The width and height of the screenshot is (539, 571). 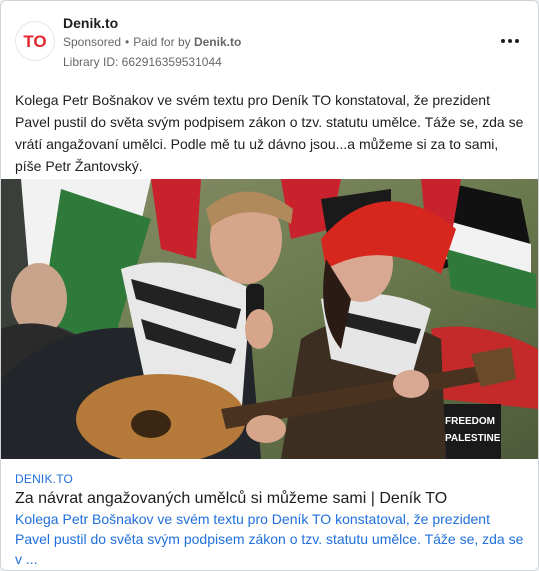 I want to click on advertiser-avatar: TO, so click(x=35, y=41).